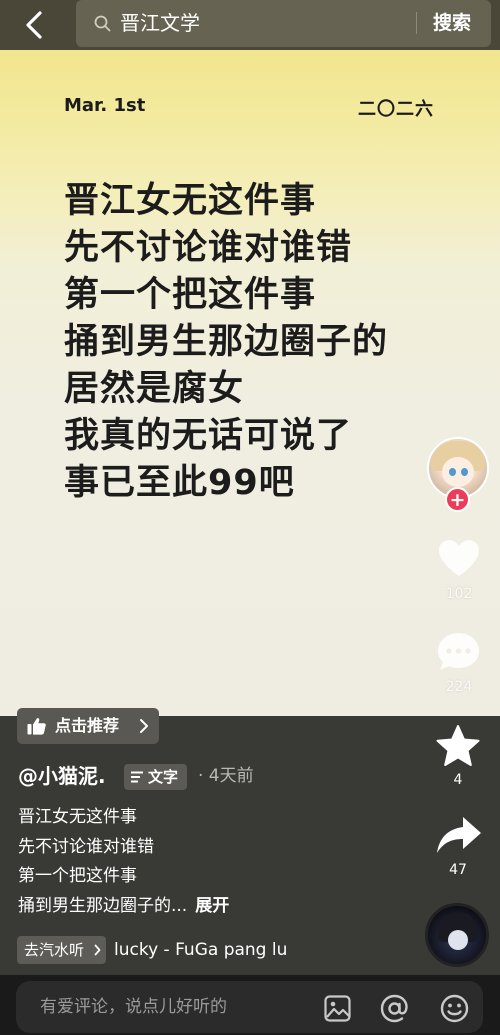 This screenshot has width=500, height=1035. I want to click on comment-input: 有爱评论，说点儿好听的, so click(249, 1007).